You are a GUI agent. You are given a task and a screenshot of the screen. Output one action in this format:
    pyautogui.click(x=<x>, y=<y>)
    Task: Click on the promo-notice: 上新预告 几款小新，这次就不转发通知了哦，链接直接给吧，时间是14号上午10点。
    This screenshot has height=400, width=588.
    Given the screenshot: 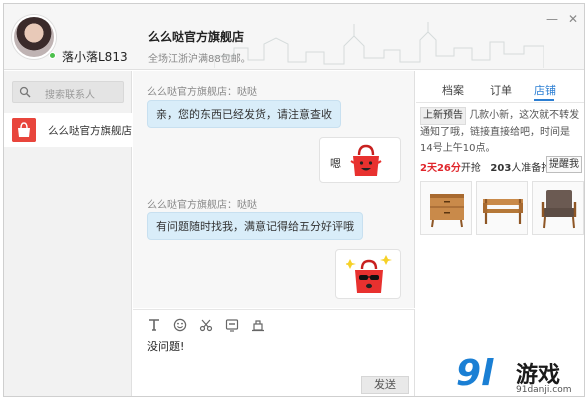 What is the action you would take?
    pyautogui.click(x=501, y=132)
    